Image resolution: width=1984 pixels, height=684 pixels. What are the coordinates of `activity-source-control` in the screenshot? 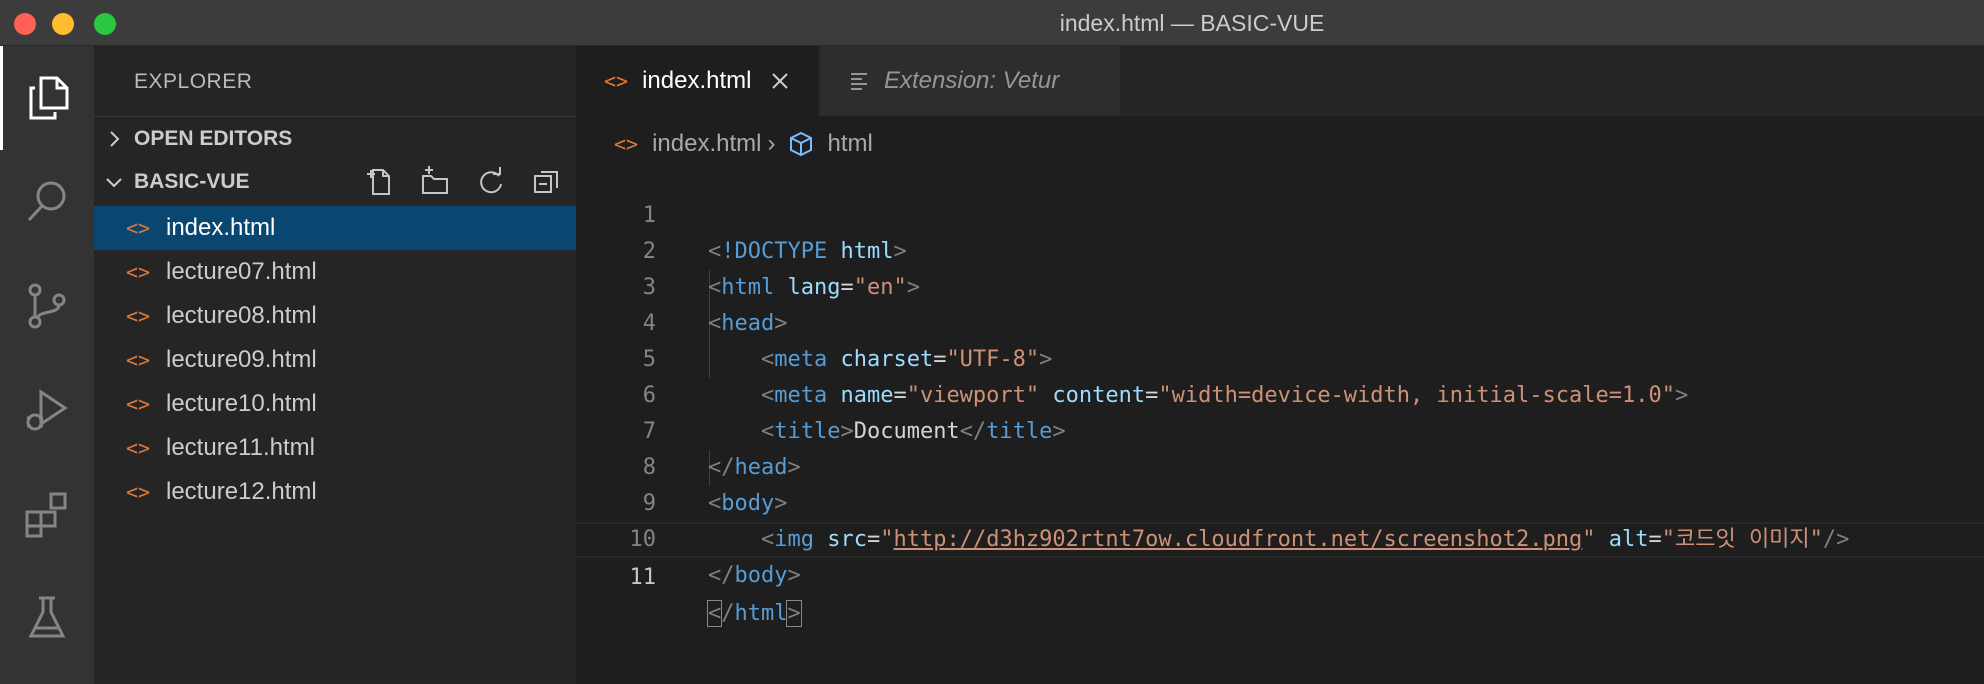 It's located at (47, 306).